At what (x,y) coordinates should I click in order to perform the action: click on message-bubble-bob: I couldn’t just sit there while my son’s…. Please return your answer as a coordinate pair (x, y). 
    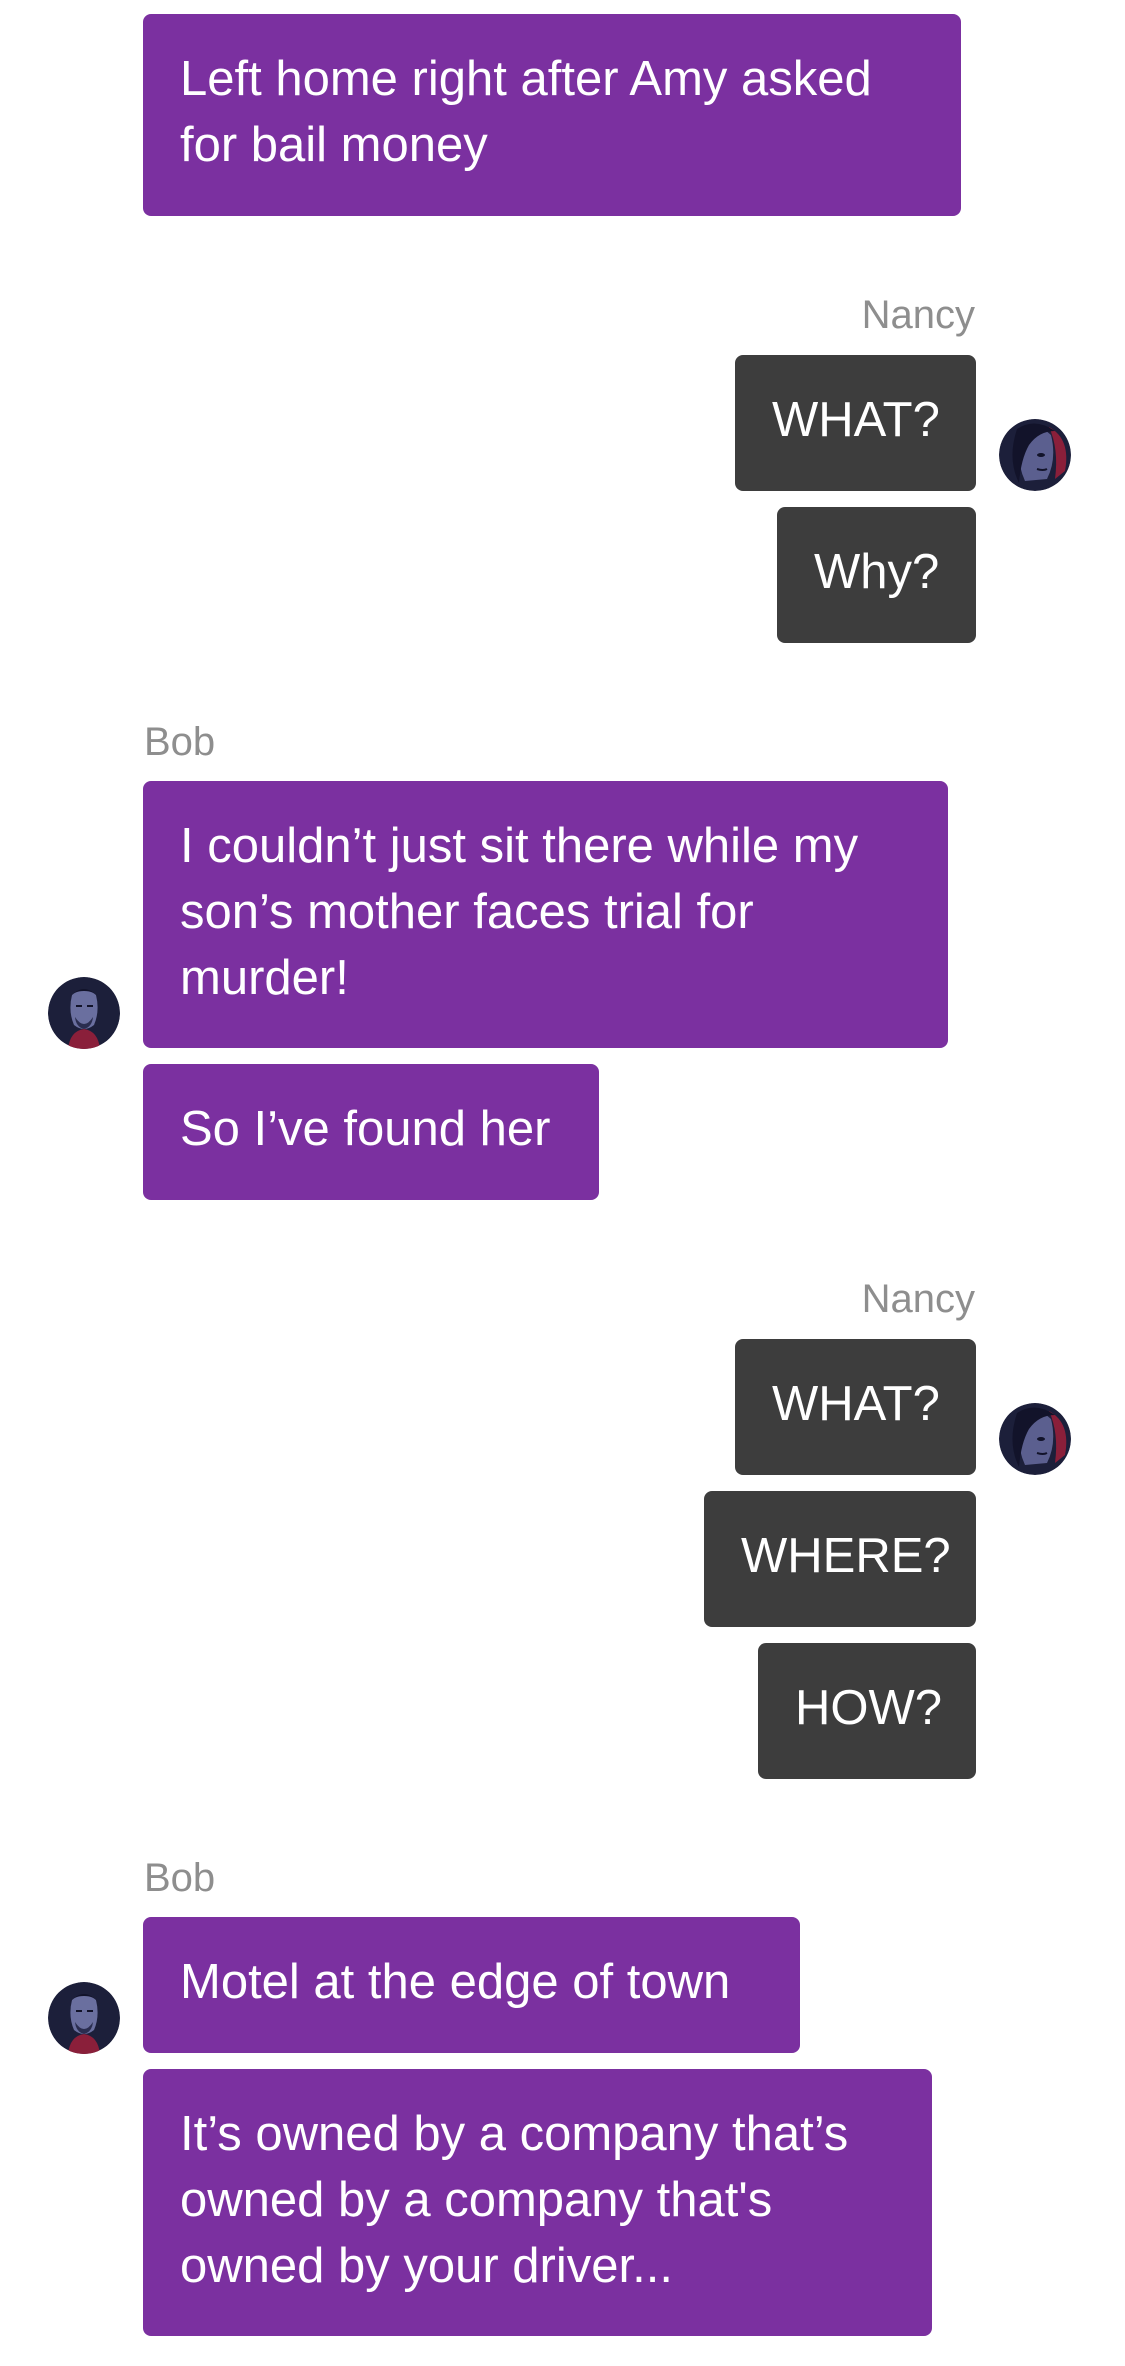
    Looking at the image, I should click on (545, 914).